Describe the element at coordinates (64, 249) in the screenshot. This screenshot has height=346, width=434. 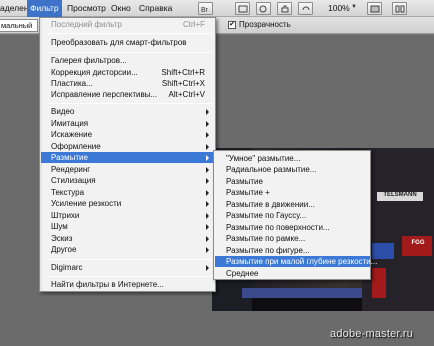
I see `menu-item-label: Другое` at that location.